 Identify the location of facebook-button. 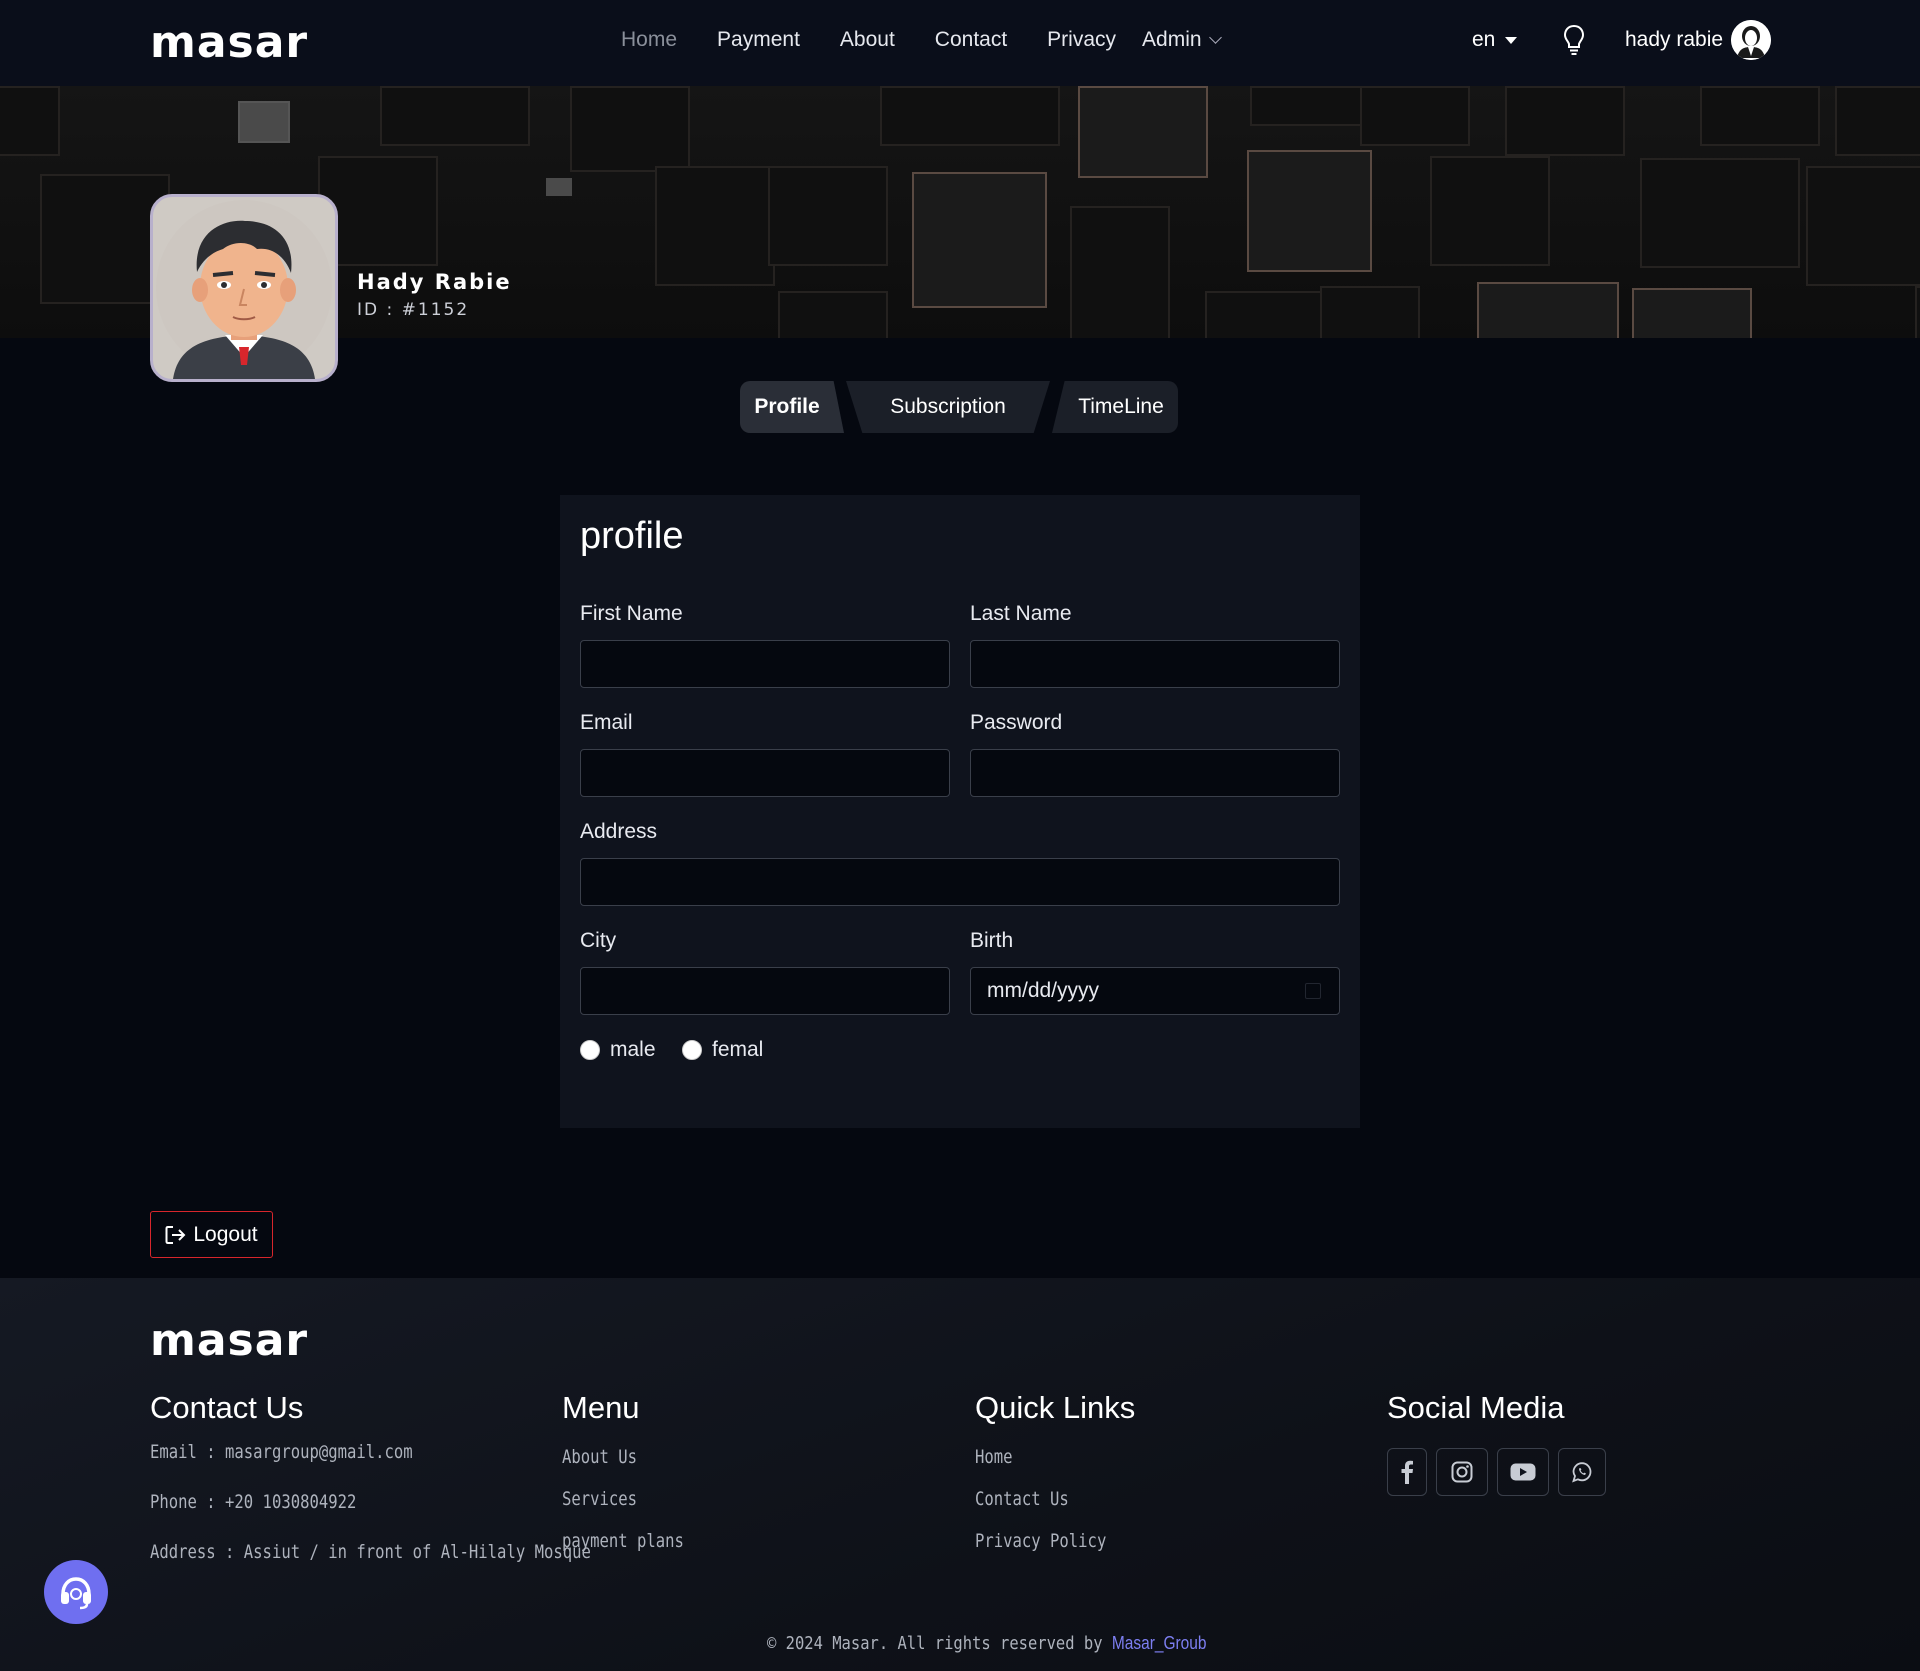
(1407, 1472).